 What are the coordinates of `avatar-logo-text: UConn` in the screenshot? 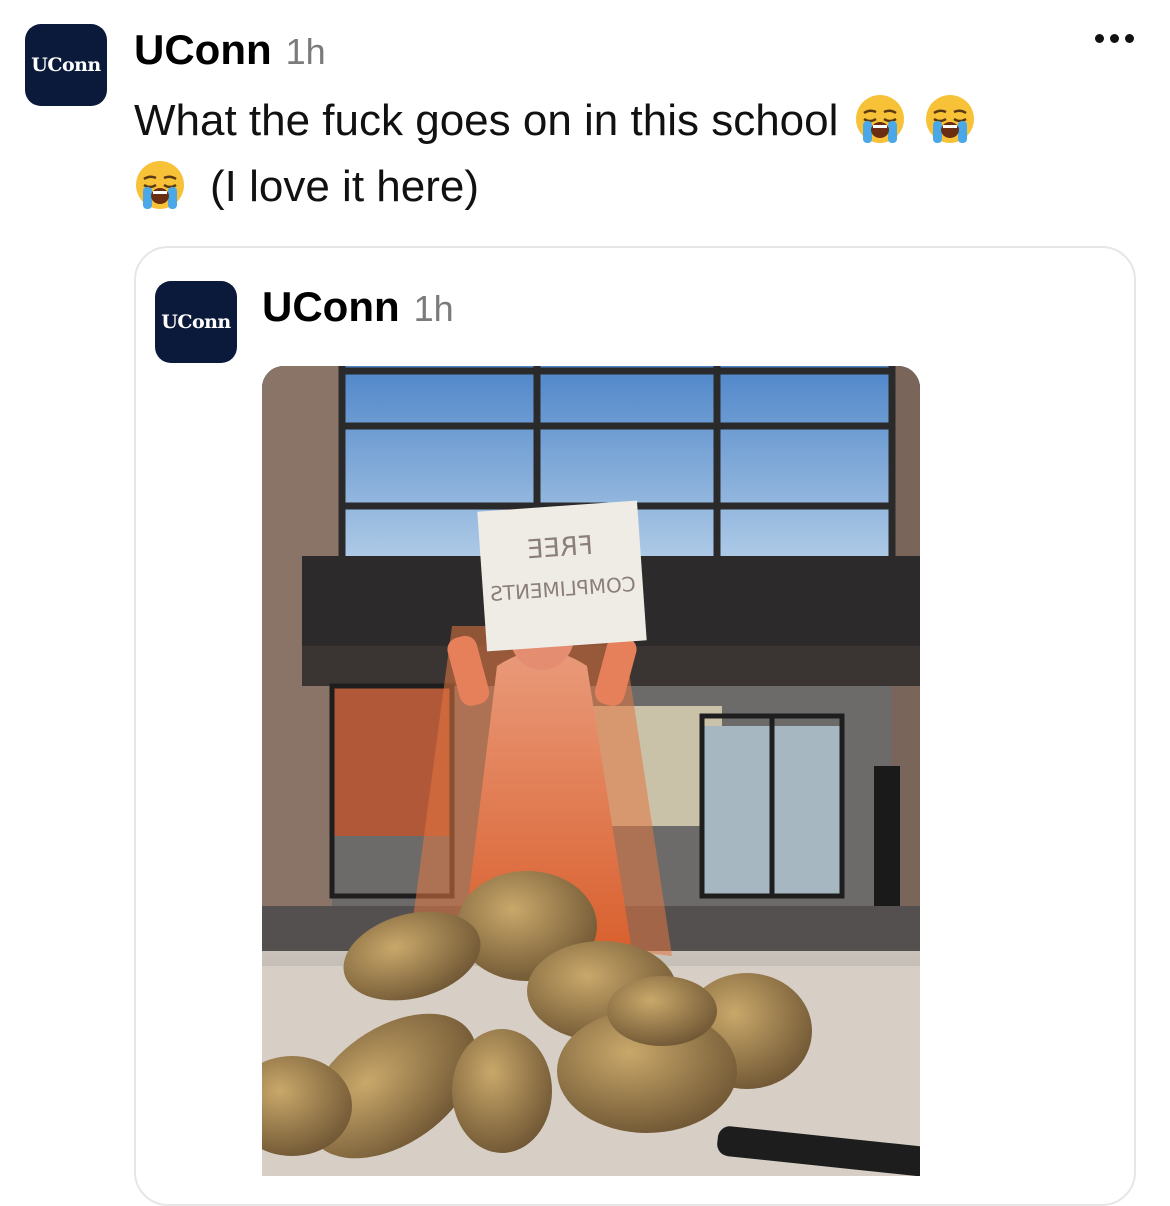 It's located at (66, 65).